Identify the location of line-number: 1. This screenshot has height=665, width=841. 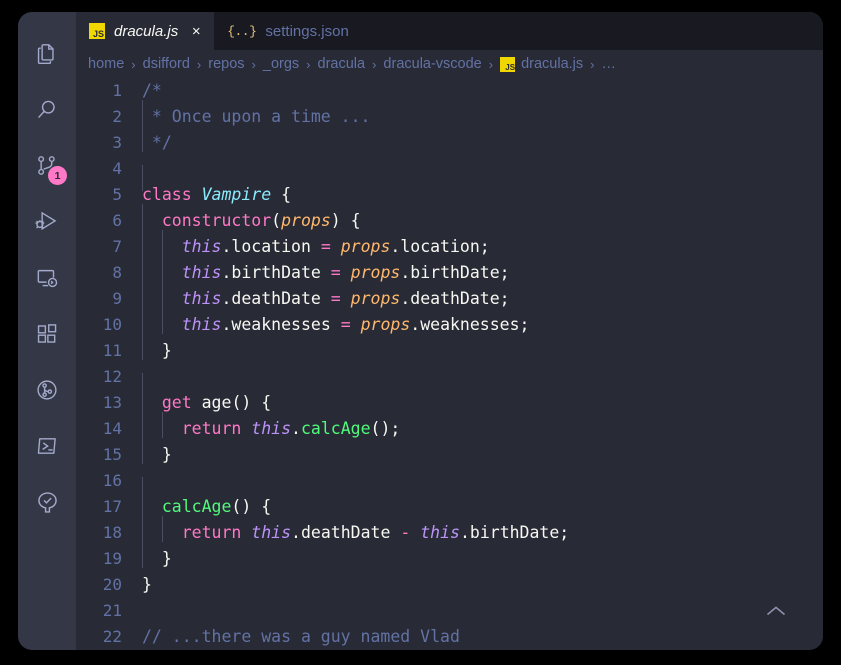
(117, 90).